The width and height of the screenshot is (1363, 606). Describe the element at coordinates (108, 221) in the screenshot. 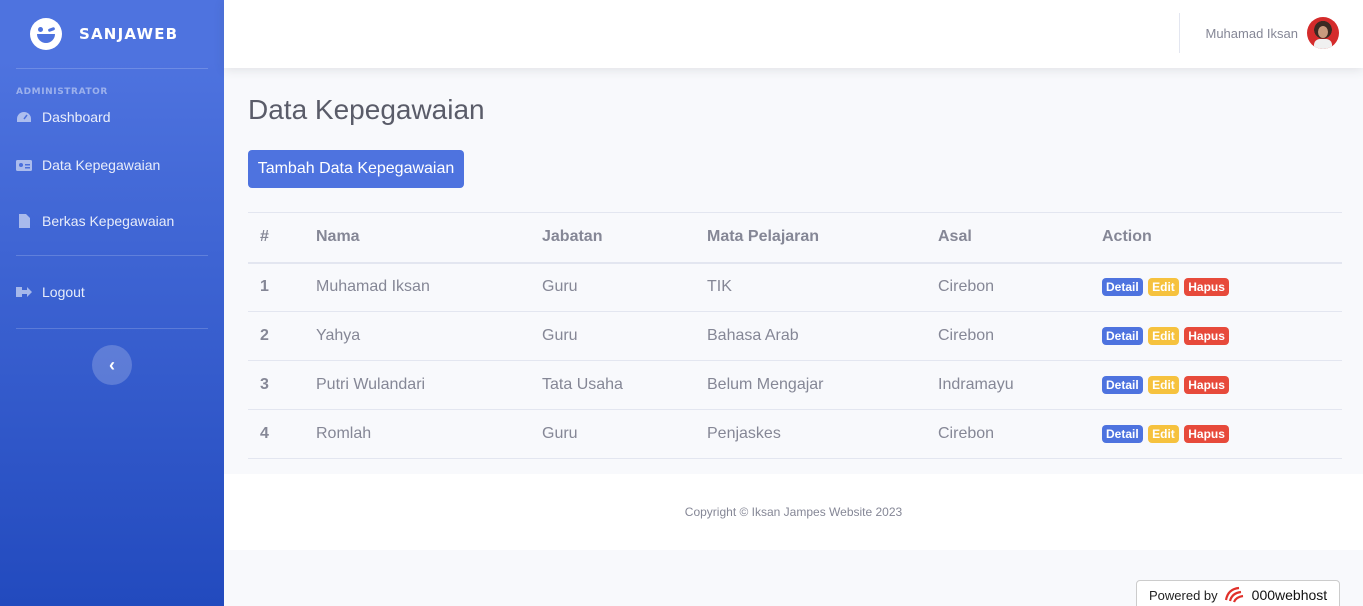

I see `sidebar-item-label: Berkas Kepegawaian` at that location.